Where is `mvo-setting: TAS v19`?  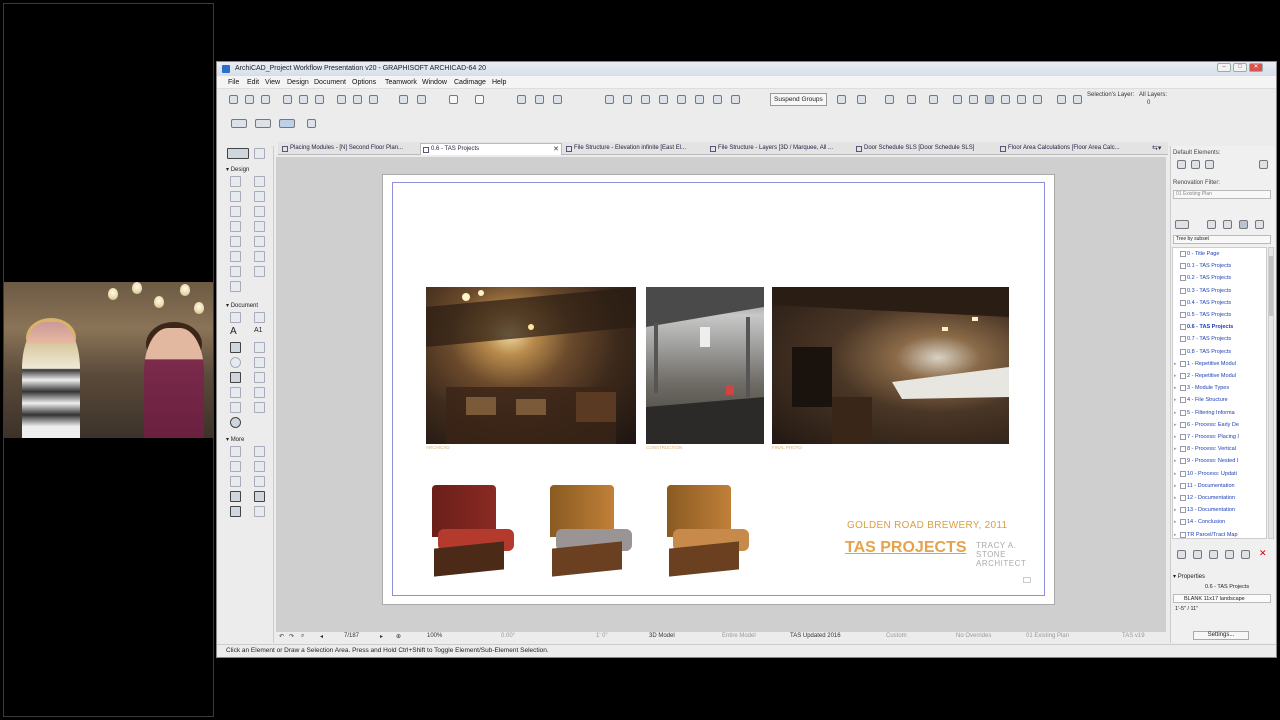
mvo-setting: TAS v19 is located at coordinates (1133, 636).